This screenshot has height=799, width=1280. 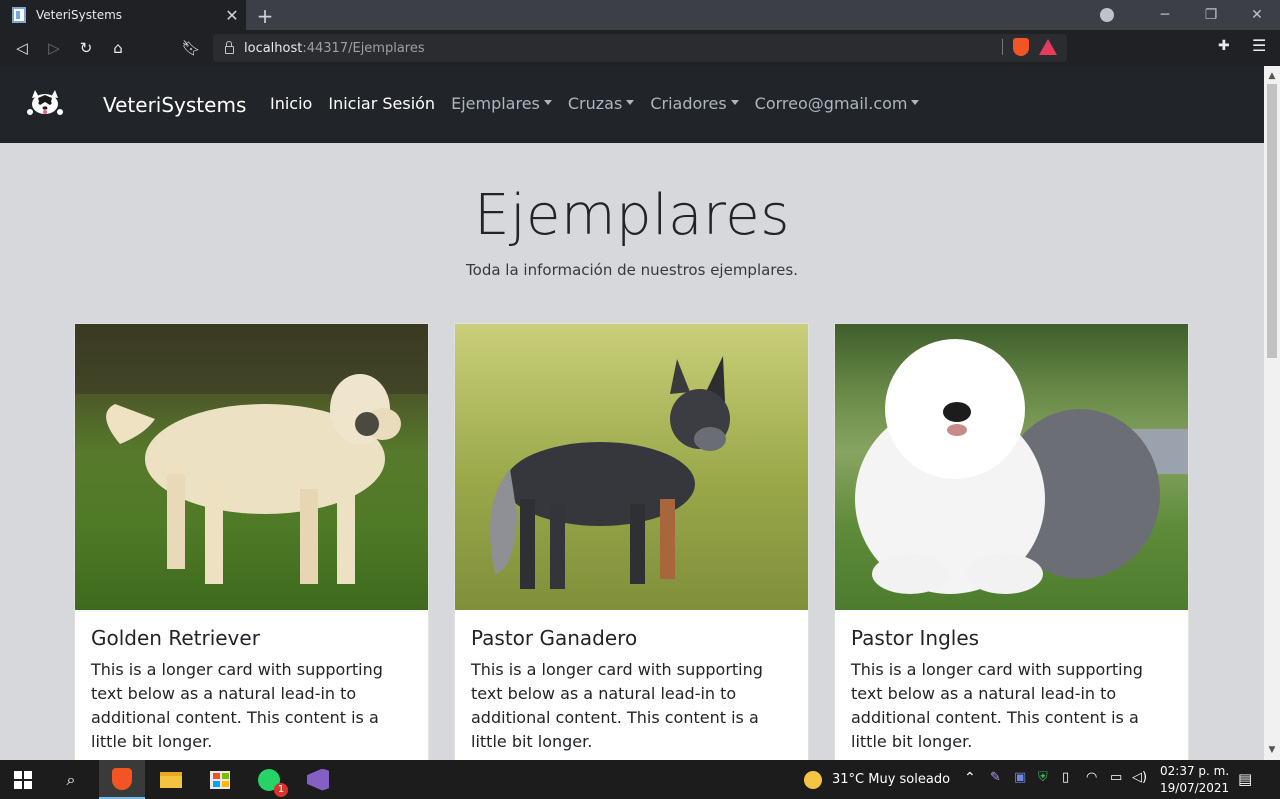 What do you see at coordinates (1194, 780) in the screenshot?
I see `system-clock: 02:37 p. m. 19/07/2021` at bounding box center [1194, 780].